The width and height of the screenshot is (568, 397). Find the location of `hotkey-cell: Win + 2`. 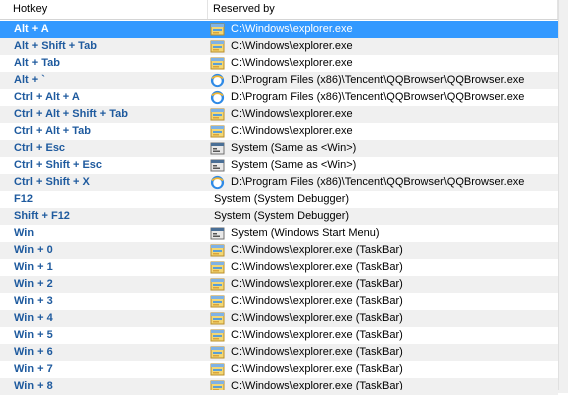

hotkey-cell: Win + 2 is located at coordinates (33, 284).